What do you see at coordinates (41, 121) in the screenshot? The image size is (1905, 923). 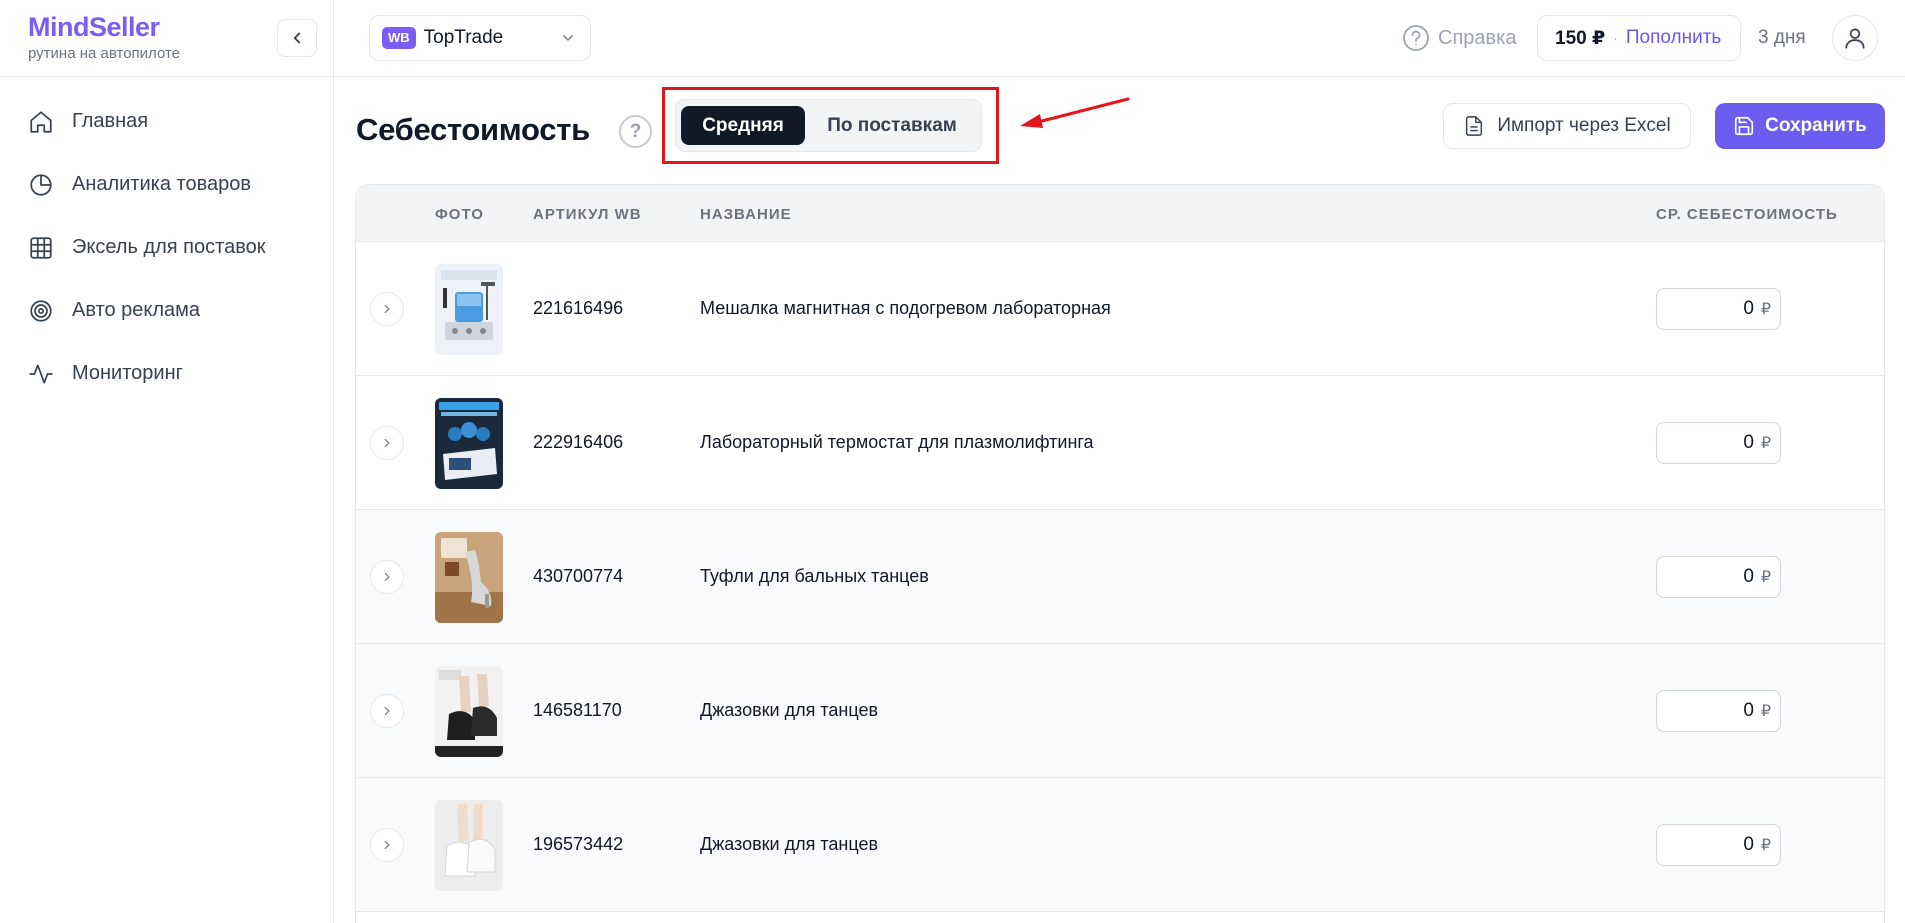 I see `home-icon` at bounding box center [41, 121].